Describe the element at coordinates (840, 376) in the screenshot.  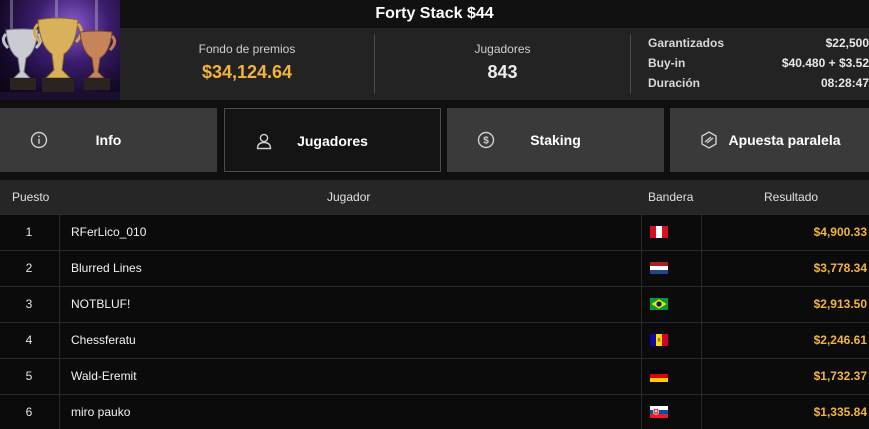
I see `result-cell: $1,732.37` at that location.